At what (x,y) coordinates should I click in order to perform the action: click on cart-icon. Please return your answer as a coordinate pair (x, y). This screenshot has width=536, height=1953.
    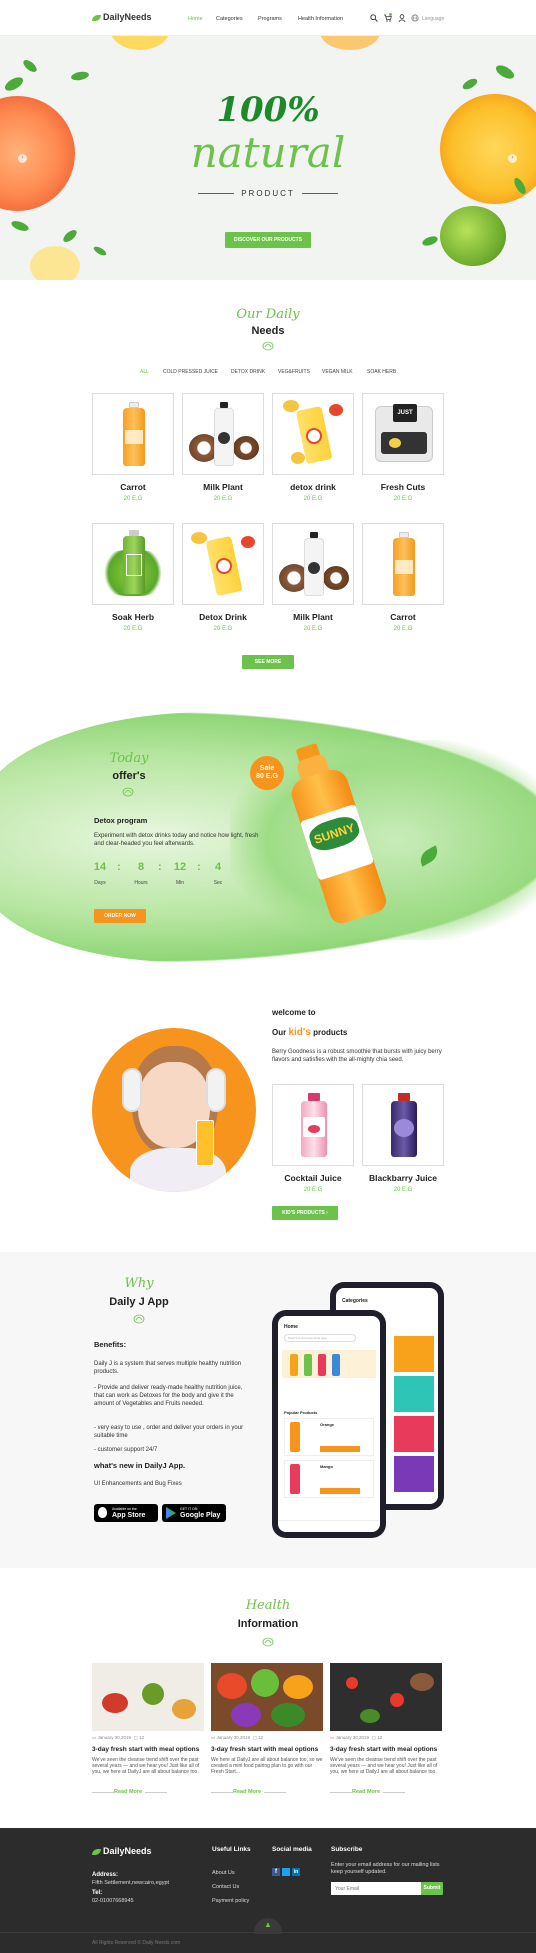
    Looking at the image, I should click on (387, 17).